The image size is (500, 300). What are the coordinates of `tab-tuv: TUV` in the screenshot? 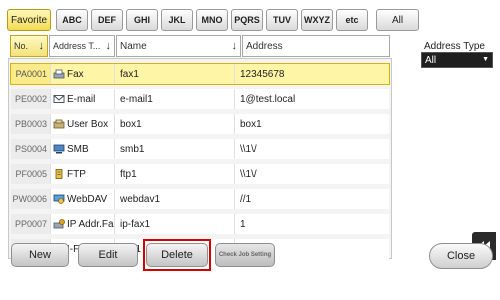 It's located at (282, 20).